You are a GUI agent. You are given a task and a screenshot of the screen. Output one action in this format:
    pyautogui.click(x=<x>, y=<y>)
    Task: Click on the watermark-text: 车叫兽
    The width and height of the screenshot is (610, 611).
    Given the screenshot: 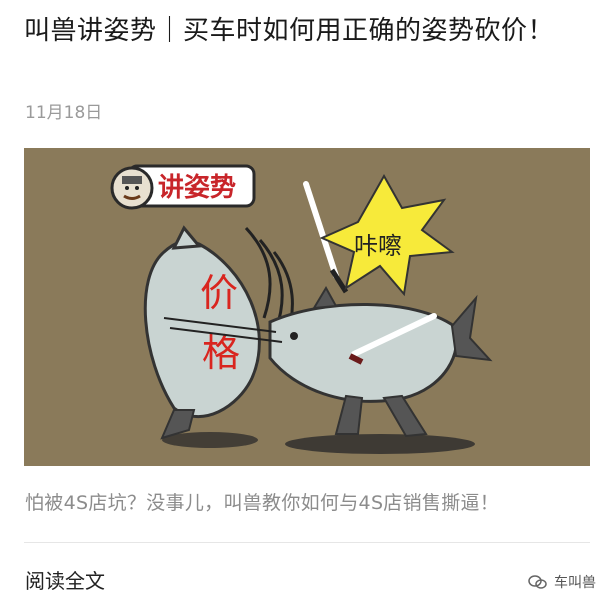 What is the action you would take?
    pyautogui.click(x=575, y=583)
    